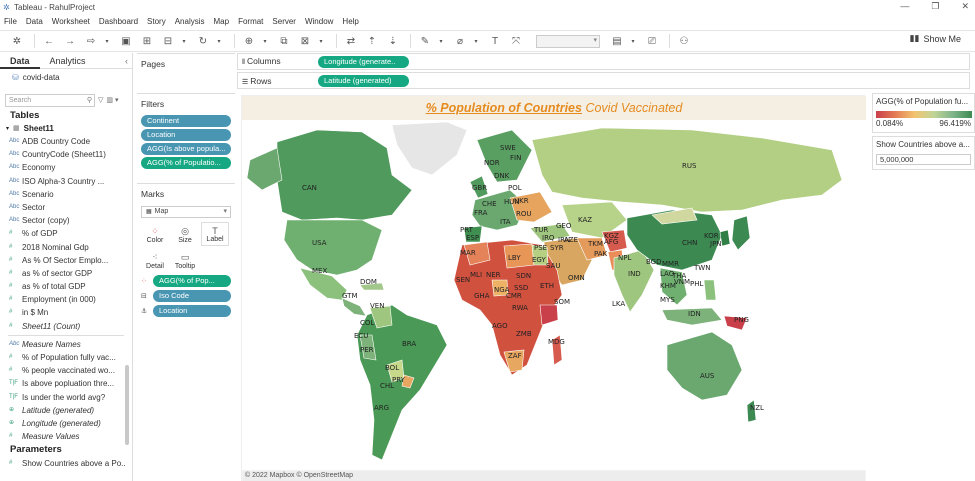 The image size is (975, 481). I want to click on redo-icon: →, so click(70, 41).